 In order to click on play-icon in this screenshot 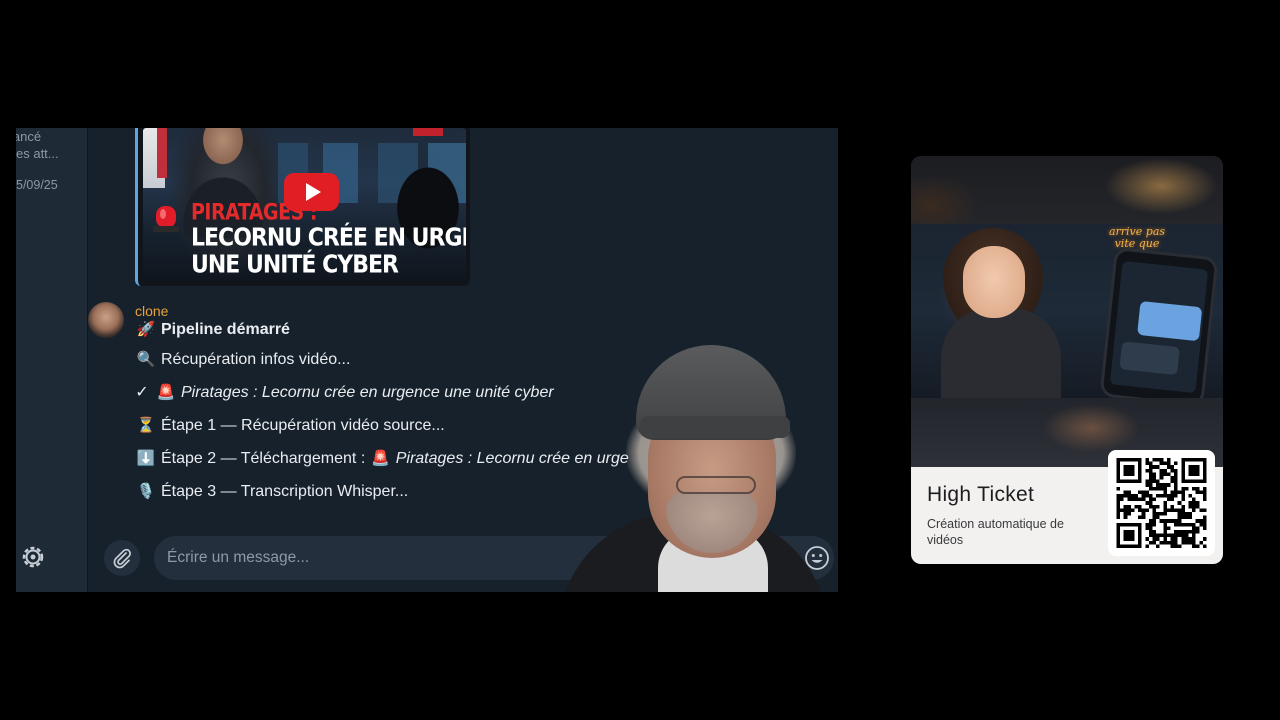, I will do `click(311, 192)`.